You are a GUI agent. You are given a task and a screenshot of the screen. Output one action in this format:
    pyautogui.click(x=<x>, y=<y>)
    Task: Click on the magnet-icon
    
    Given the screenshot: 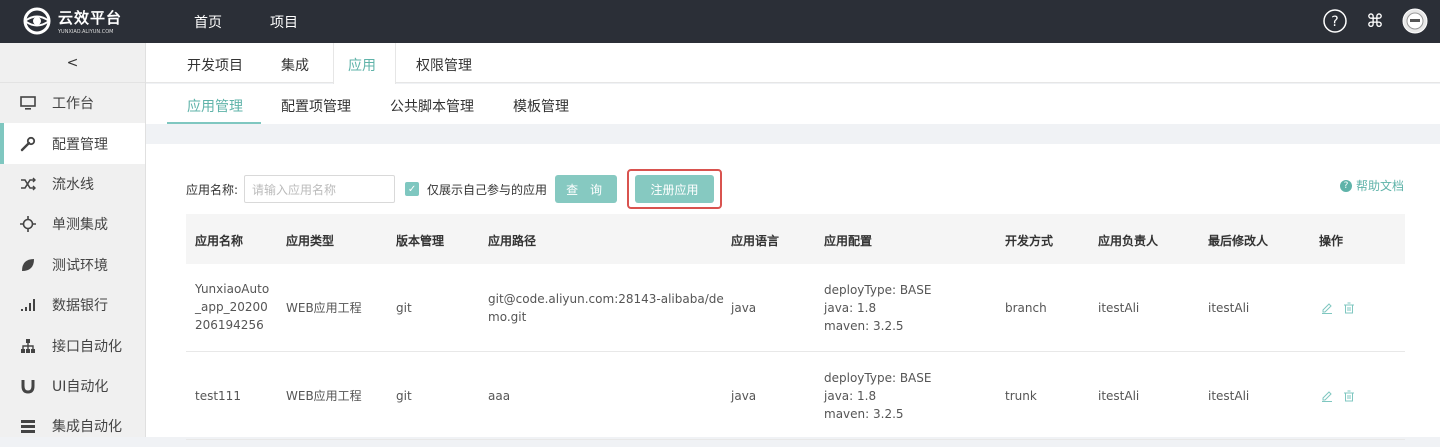 What is the action you would take?
    pyautogui.click(x=28, y=386)
    